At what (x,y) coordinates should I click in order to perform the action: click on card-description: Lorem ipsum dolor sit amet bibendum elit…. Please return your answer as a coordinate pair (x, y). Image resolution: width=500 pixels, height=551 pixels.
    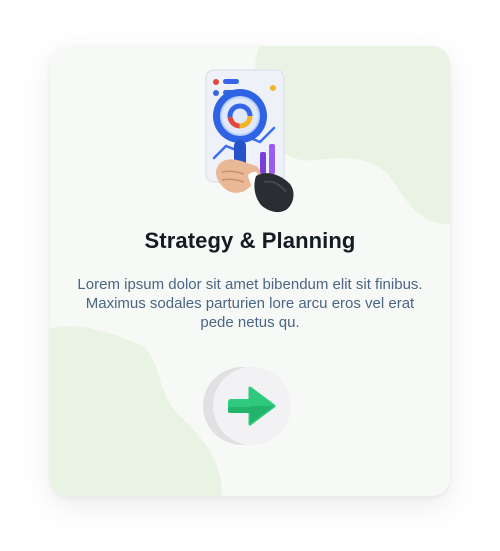
    Looking at the image, I should click on (250, 303).